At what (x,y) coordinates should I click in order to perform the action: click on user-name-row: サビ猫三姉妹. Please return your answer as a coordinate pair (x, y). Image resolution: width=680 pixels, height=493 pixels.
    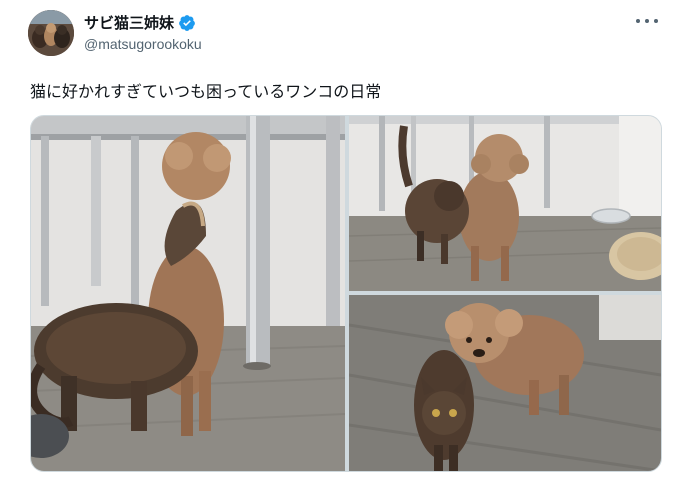
    Looking at the image, I should click on (140, 22).